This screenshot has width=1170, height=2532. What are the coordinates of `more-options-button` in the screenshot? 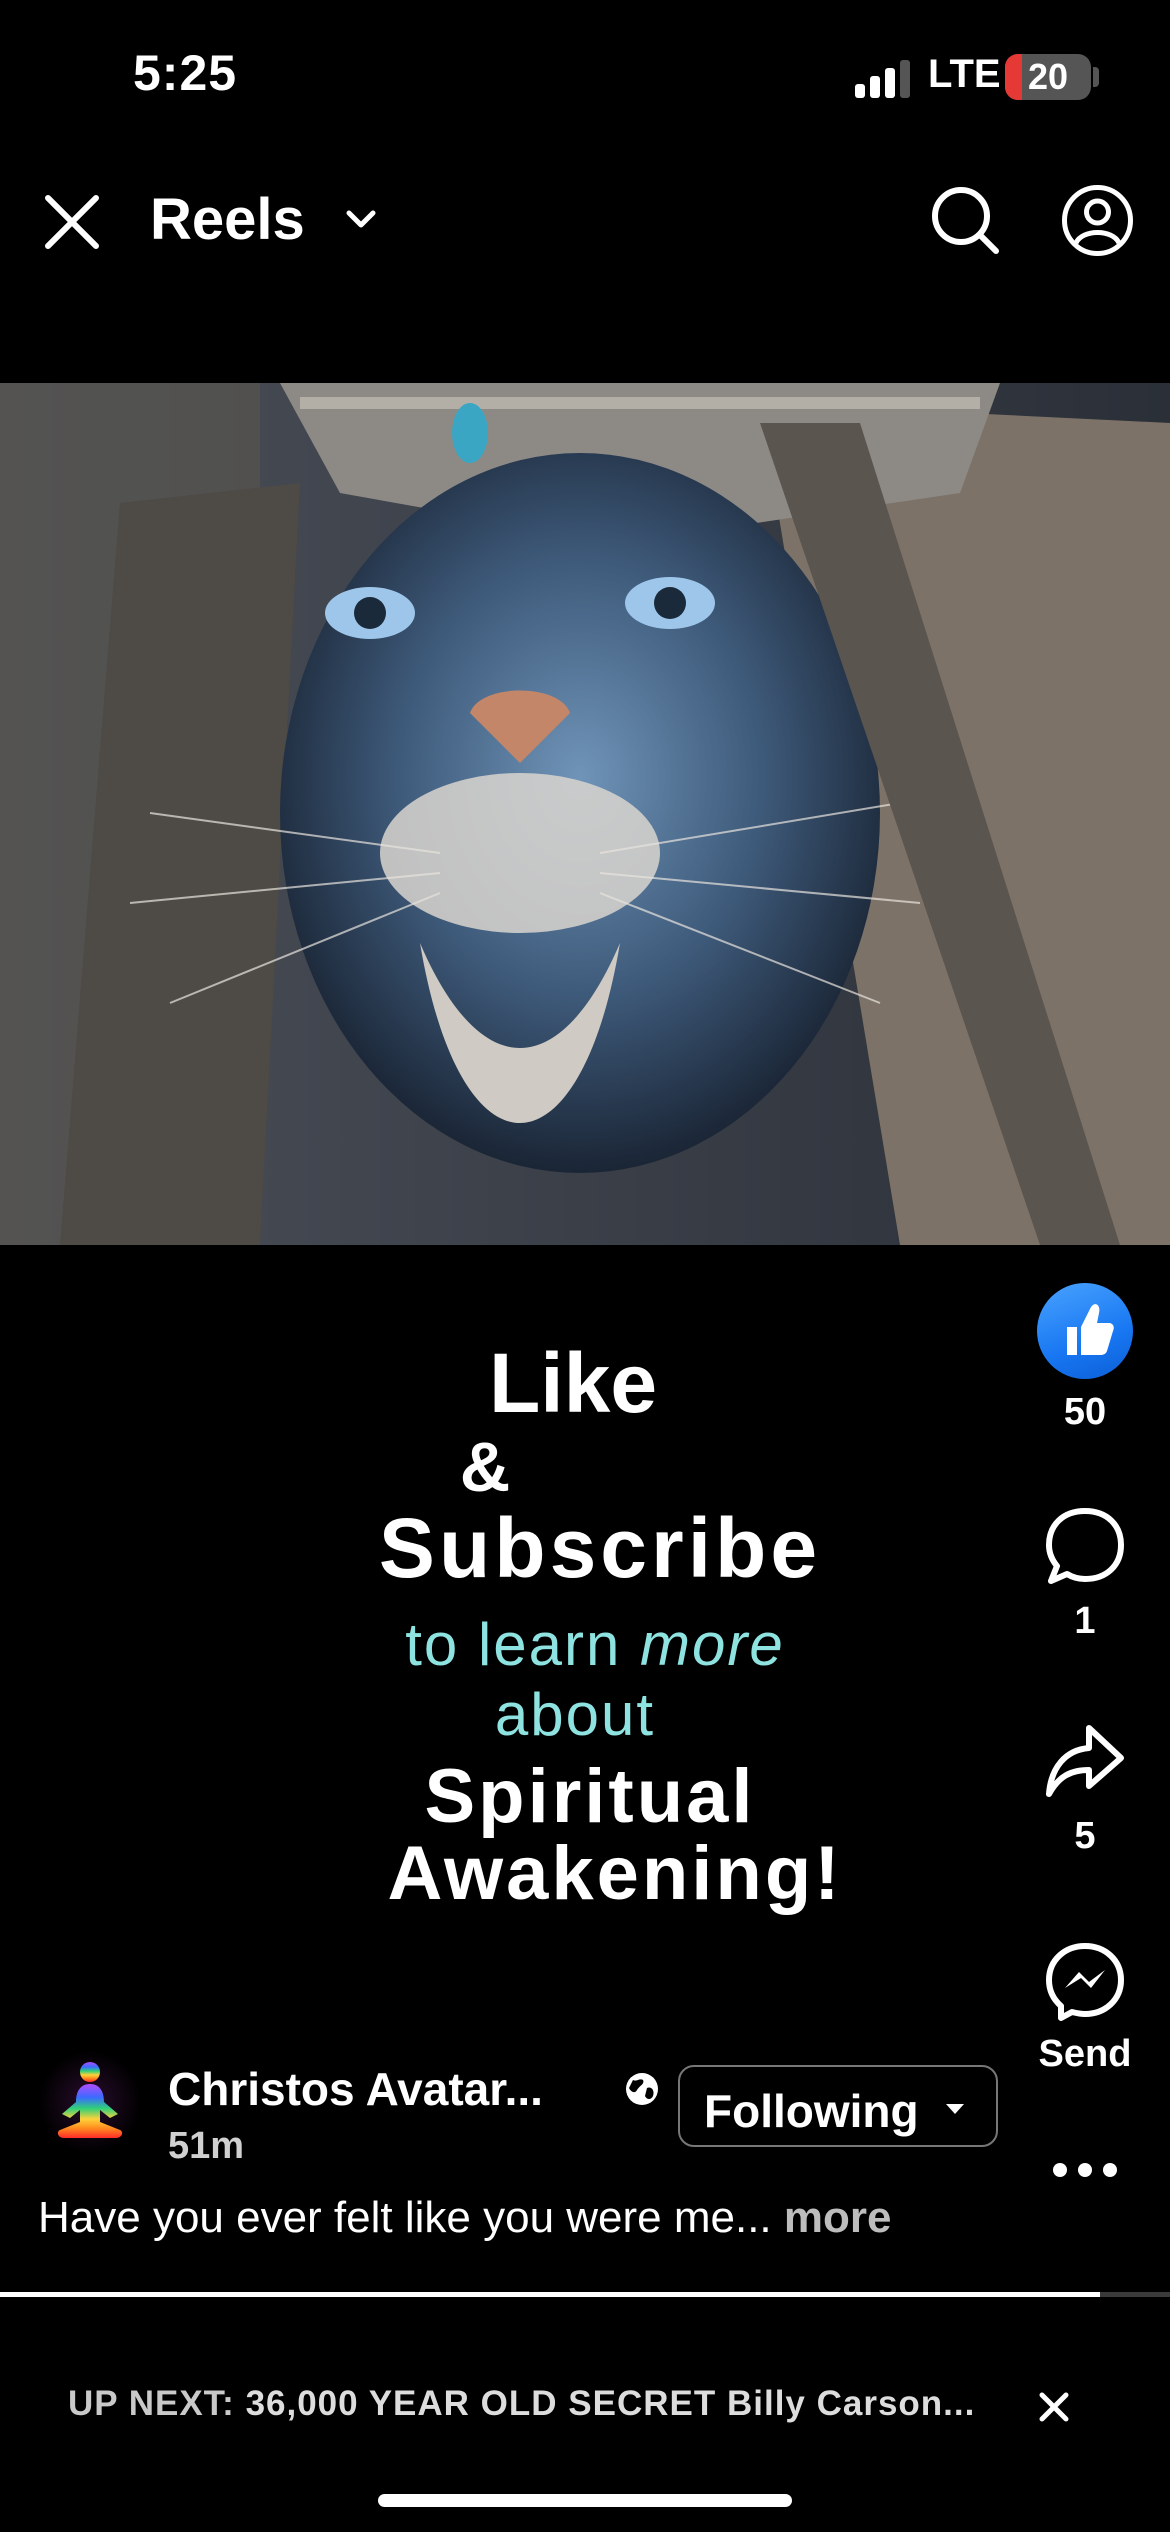 It's located at (1085, 2180).